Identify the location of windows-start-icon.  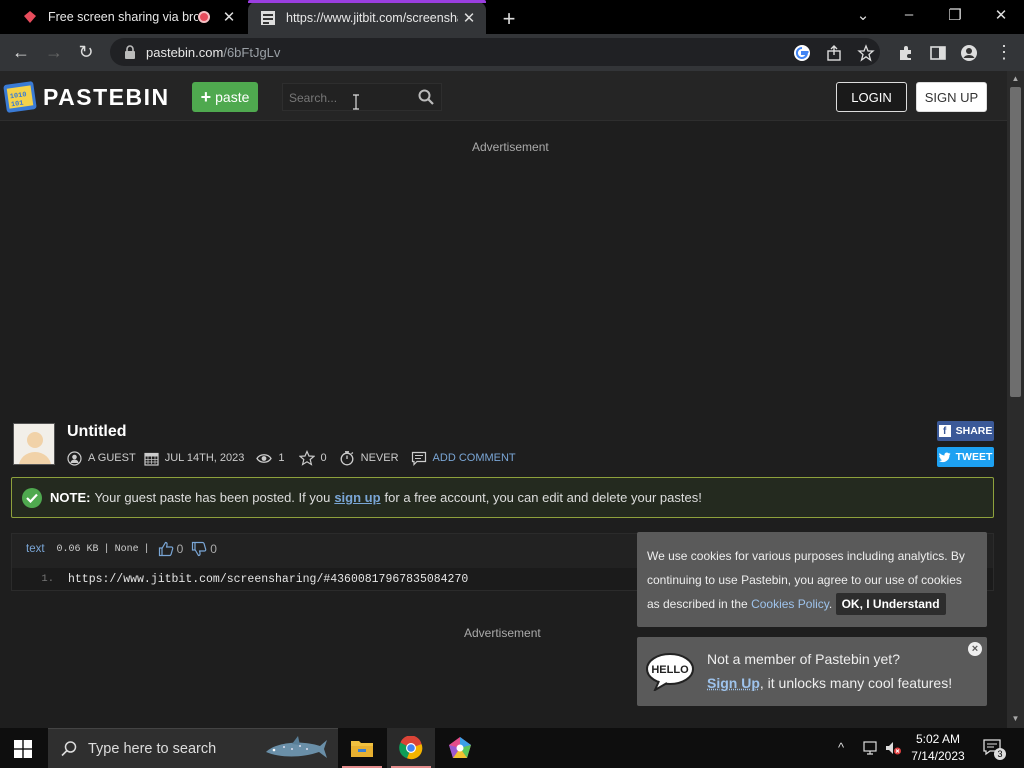
(23, 749).